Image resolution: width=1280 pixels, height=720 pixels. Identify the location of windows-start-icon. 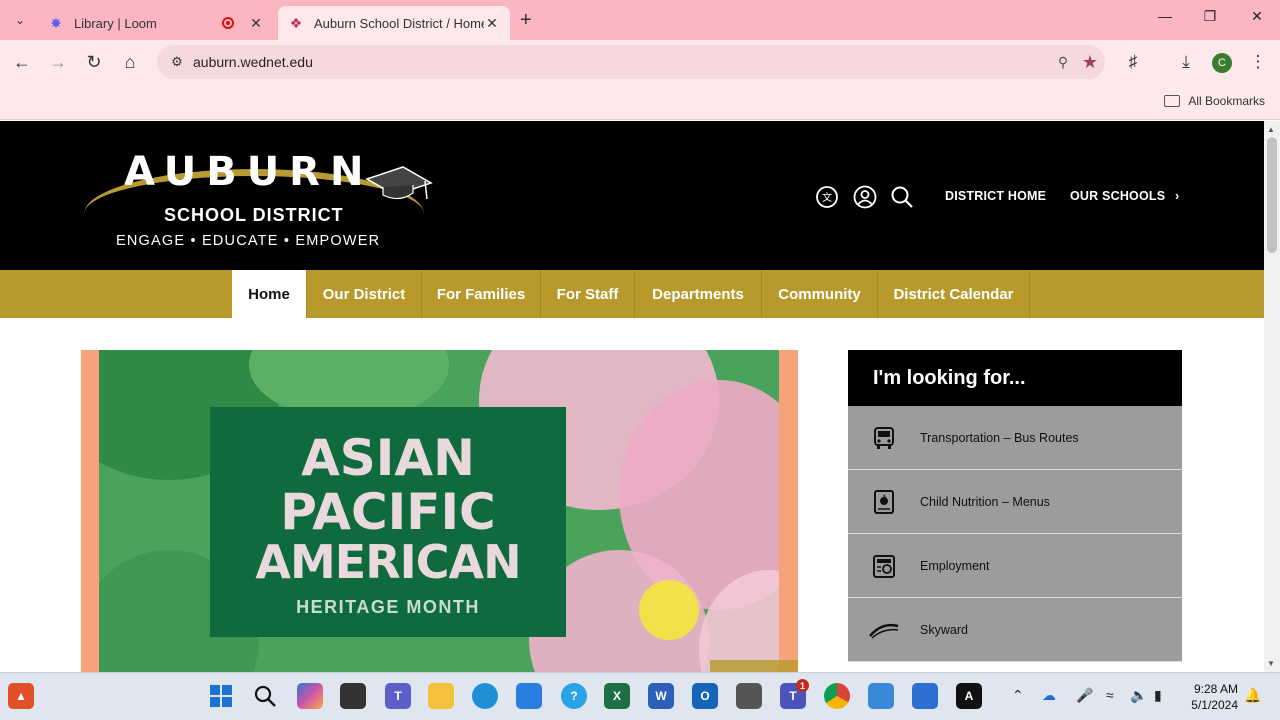
(221, 696).